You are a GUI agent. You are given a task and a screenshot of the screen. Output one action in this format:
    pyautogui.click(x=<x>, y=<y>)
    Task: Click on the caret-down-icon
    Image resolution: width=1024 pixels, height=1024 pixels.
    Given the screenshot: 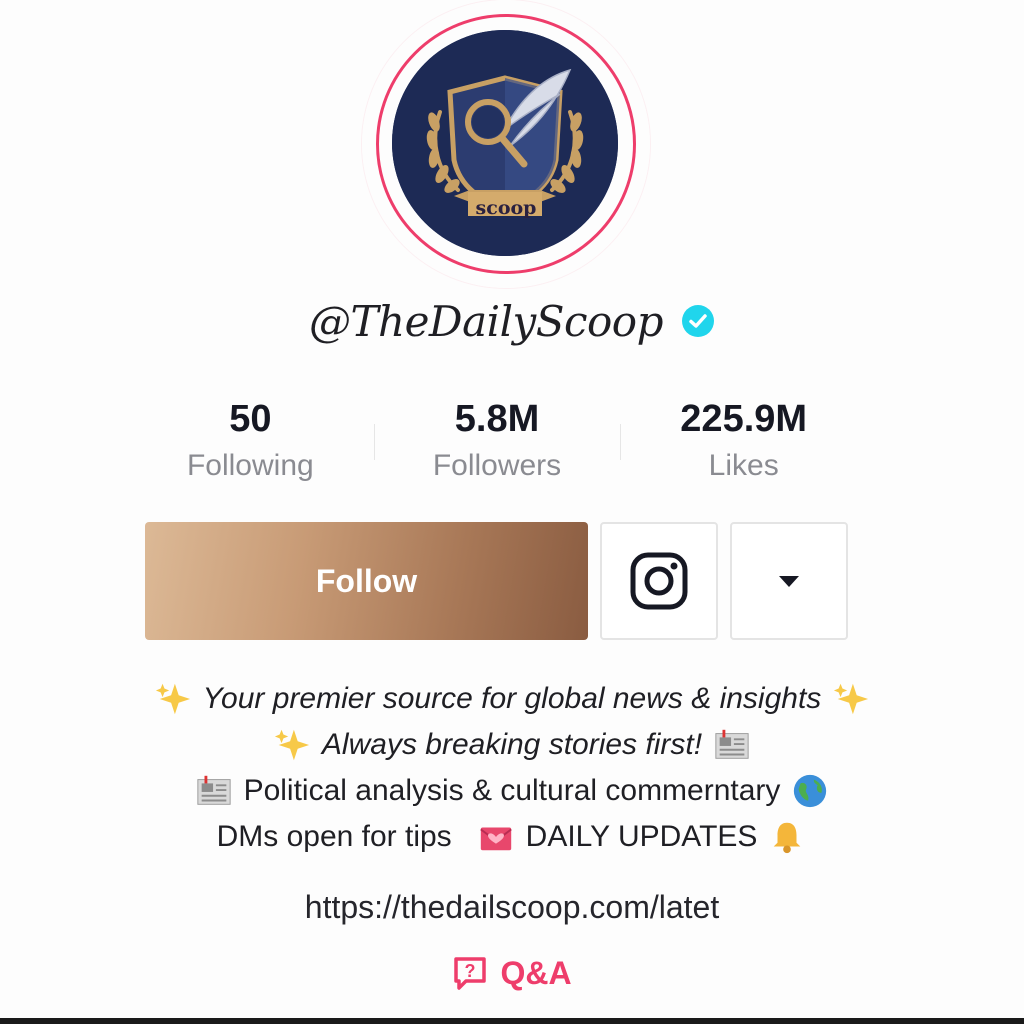 What is the action you would take?
    pyautogui.click(x=789, y=581)
    